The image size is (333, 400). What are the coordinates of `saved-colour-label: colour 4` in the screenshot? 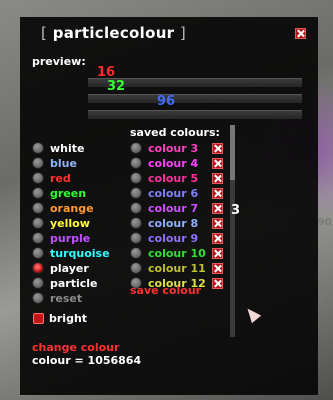 It's located at (173, 163).